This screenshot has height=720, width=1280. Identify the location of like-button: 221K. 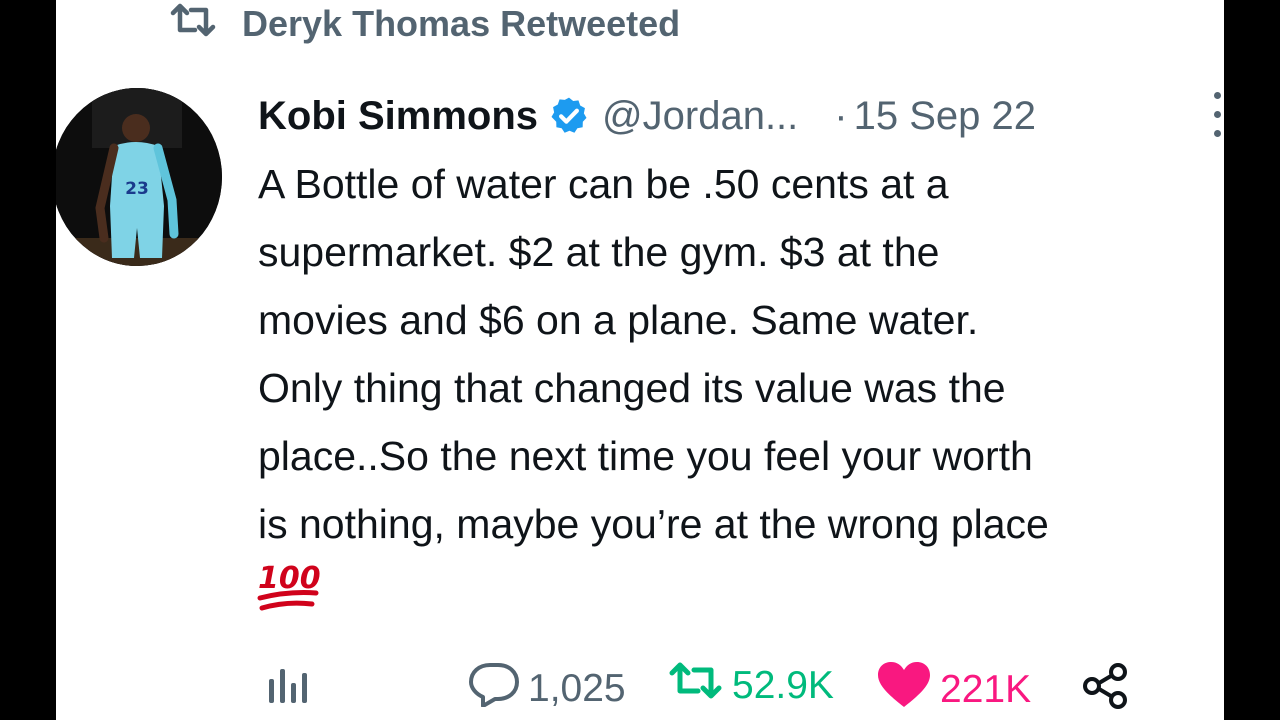
(953, 690).